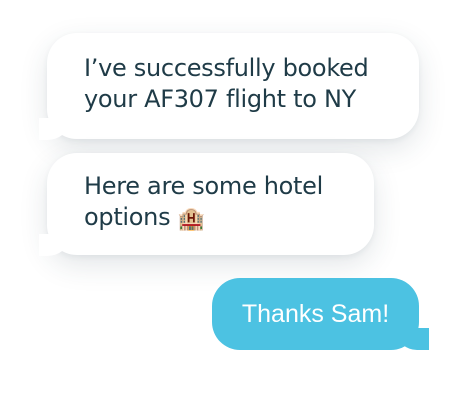 The image size is (468, 415). What do you see at coordinates (191, 219) in the screenshot?
I see `hotel-icon: 🏨` at bounding box center [191, 219].